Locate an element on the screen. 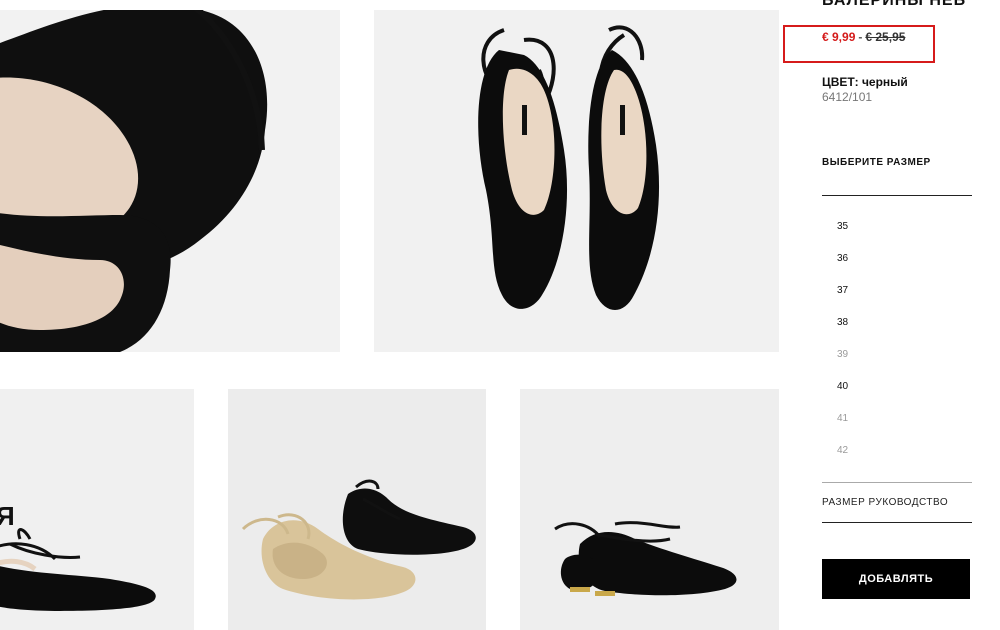 This screenshot has width=1000, height=630. add-to-cart-button: ДОБАВЛЯТЬ is located at coordinates (896, 579).